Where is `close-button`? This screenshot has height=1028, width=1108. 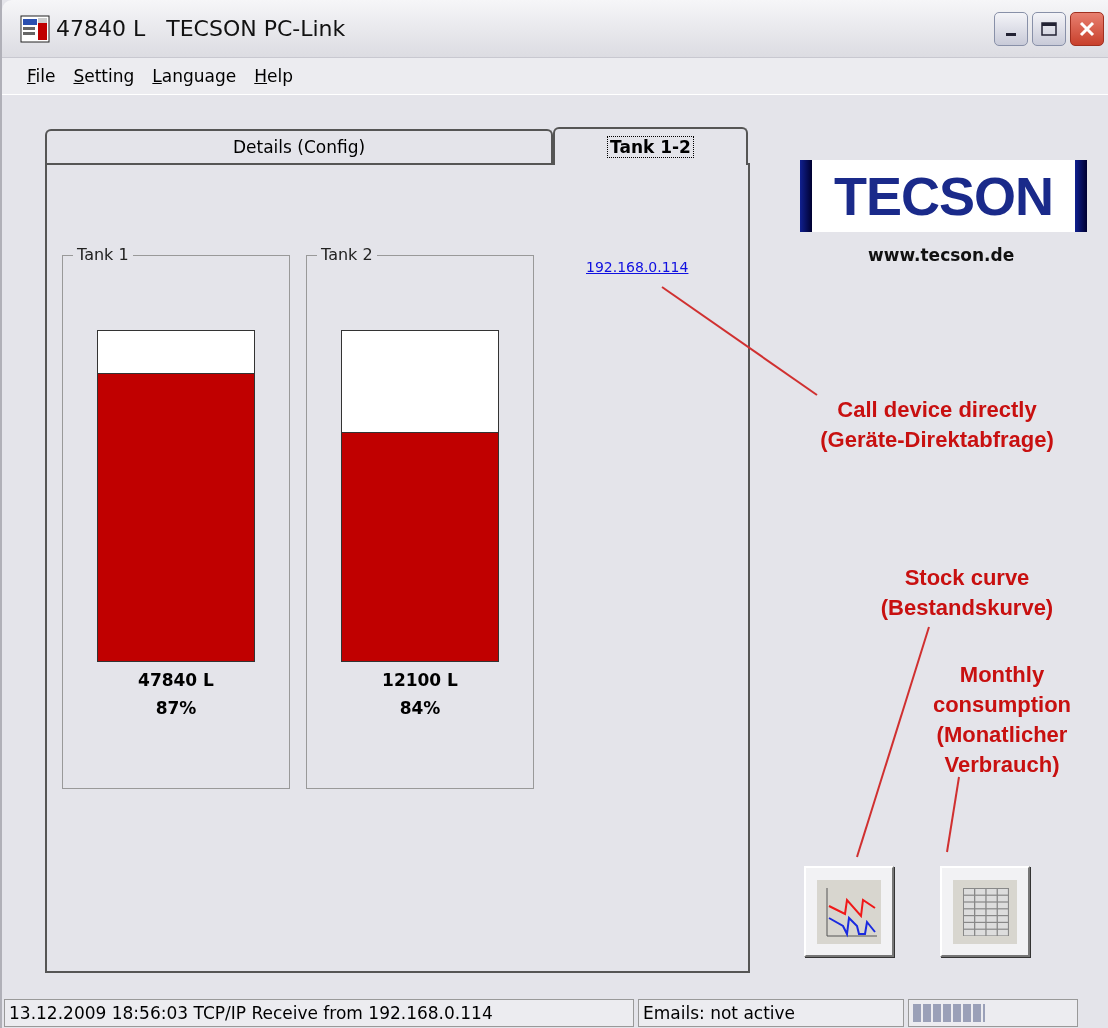 close-button is located at coordinates (1087, 28).